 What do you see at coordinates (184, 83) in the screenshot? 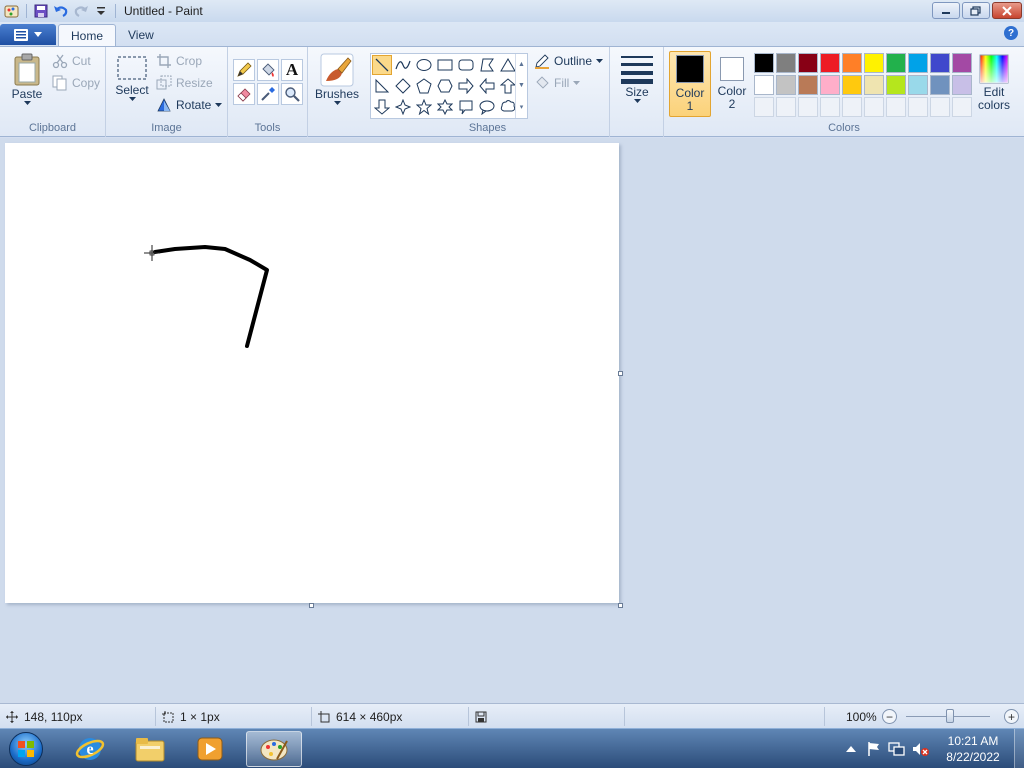
I see `resize-button: Resize` at bounding box center [184, 83].